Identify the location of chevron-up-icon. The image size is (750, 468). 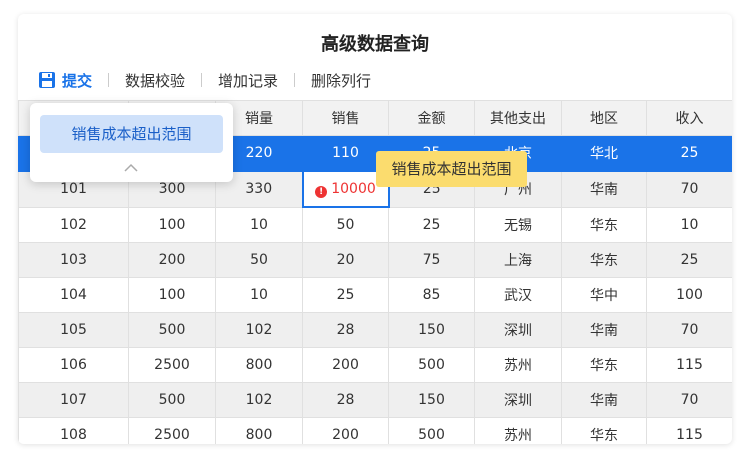
(131, 168).